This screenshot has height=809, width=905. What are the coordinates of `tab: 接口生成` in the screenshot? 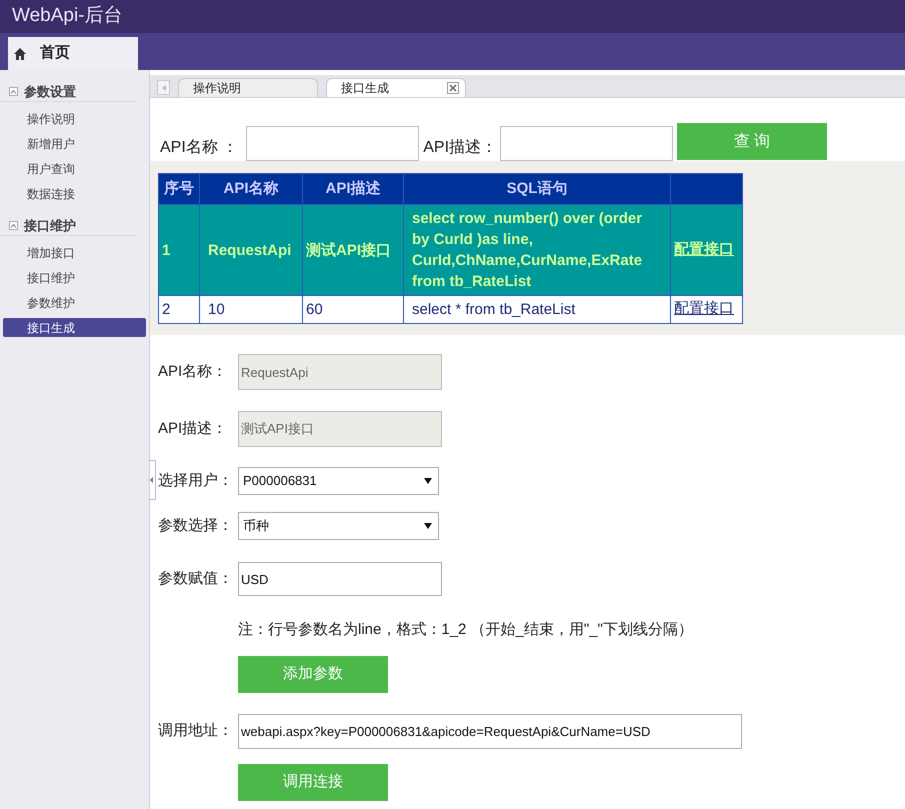 It's located at (396, 87).